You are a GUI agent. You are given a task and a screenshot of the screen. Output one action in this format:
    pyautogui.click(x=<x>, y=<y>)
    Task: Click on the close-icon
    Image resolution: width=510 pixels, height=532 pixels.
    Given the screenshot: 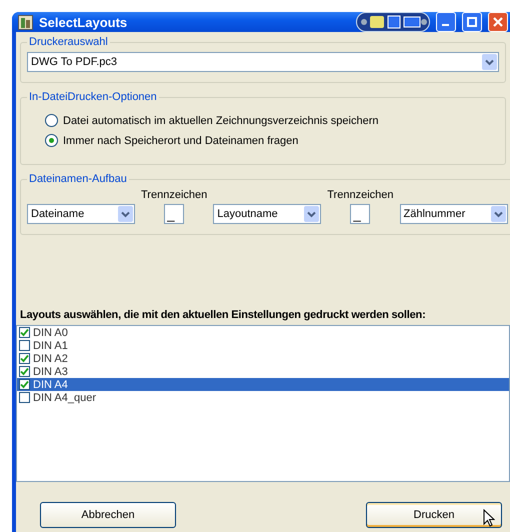 What is the action you would take?
    pyautogui.click(x=498, y=22)
    